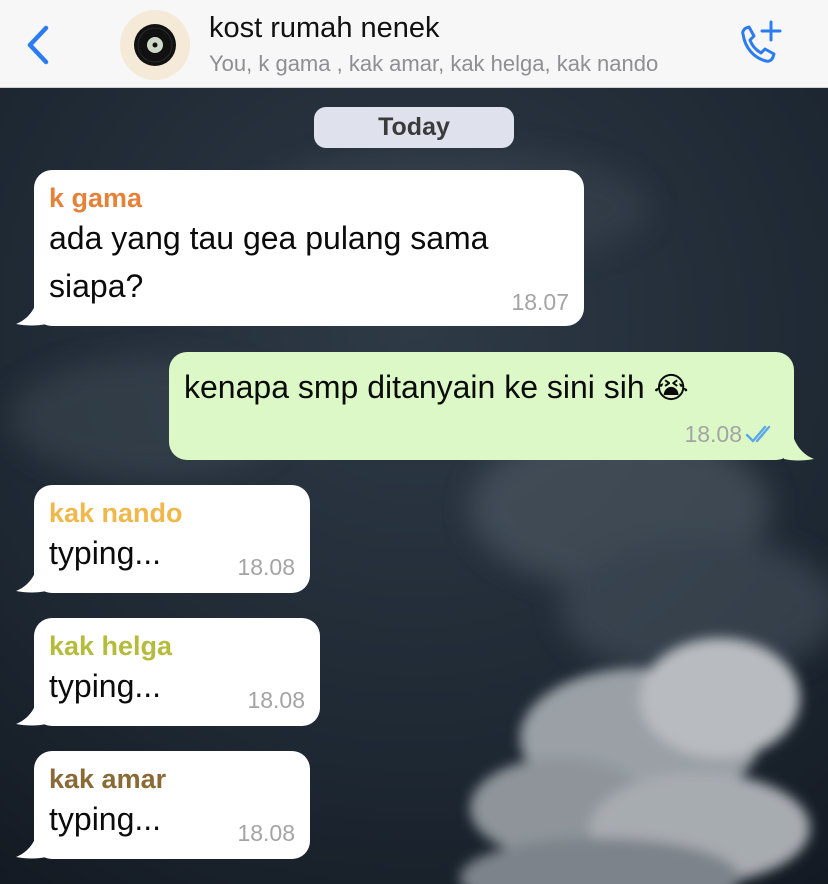  Describe the element at coordinates (540, 302) in the screenshot. I see `message-time: 18.07` at that location.